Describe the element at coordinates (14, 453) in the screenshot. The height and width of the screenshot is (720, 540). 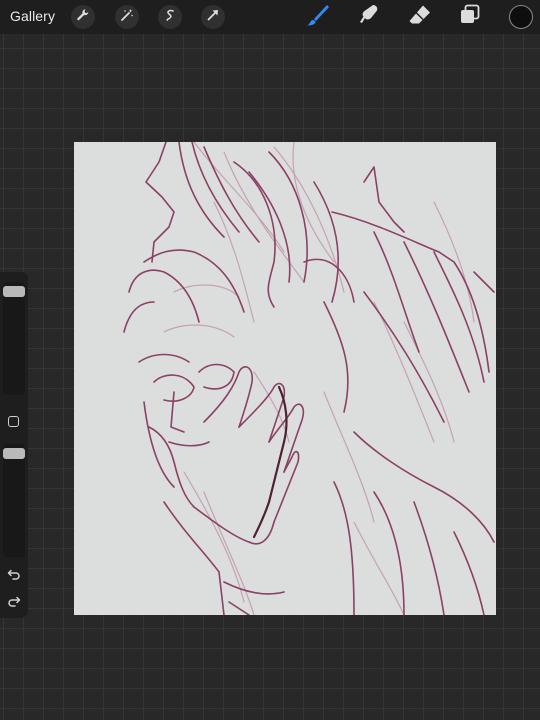
I see `opacity-handle` at that location.